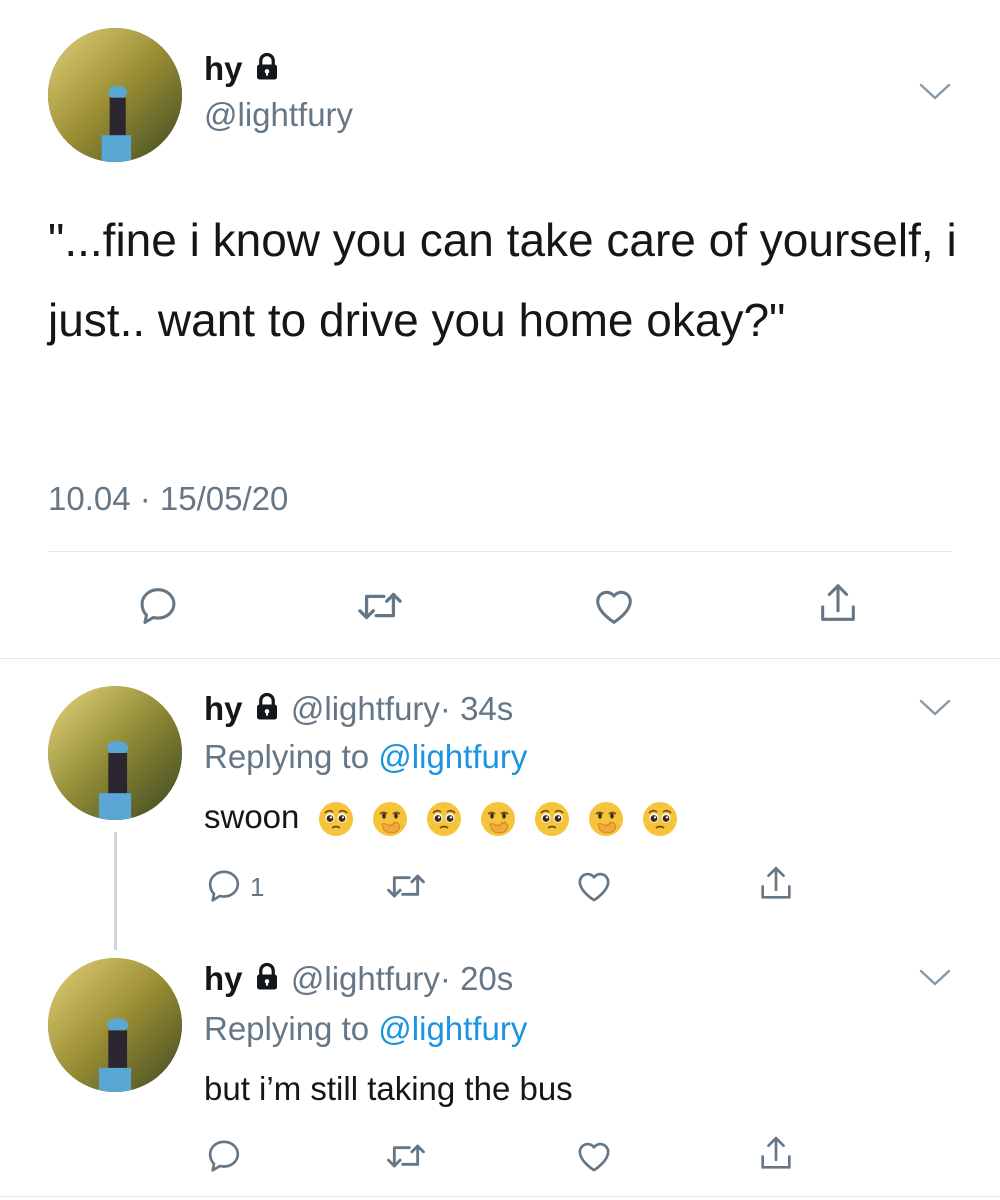 This screenshot has width=1000, height=1200. What do you see at coordinates (243, 70) in the screenshot?
I see `tweet-author-name: hy` at bounding box center [243, 70].